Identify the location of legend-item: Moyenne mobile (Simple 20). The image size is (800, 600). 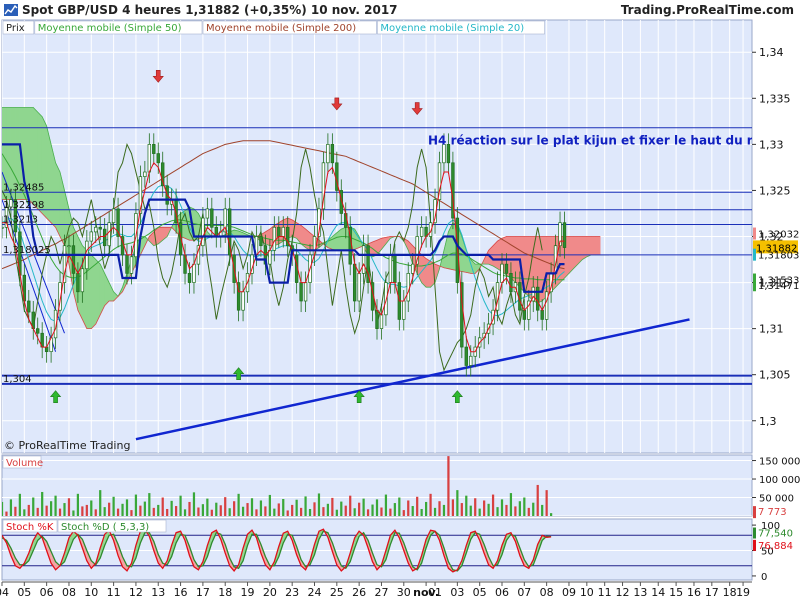
(452, 28).